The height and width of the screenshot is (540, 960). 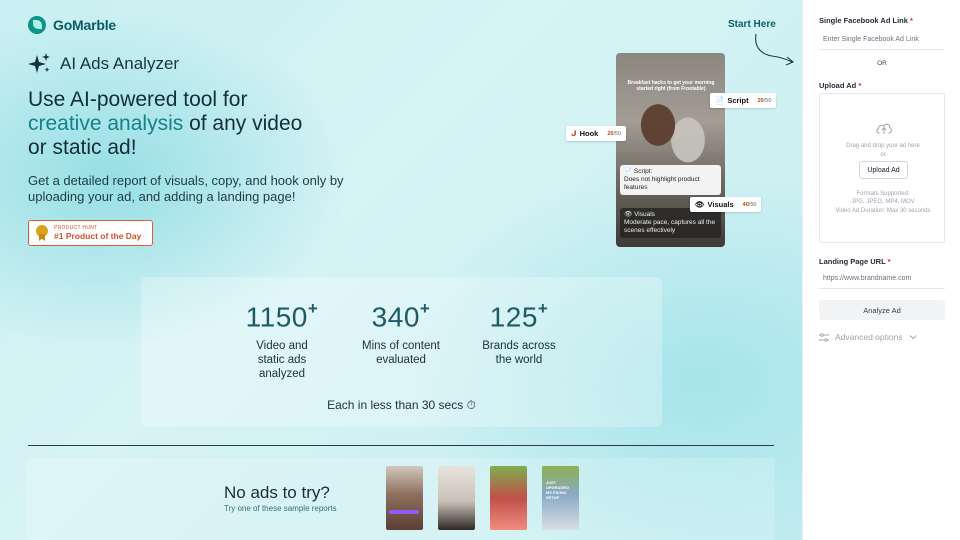 I want to click on brand-name: GoMarble, so click(x=84, y=25).